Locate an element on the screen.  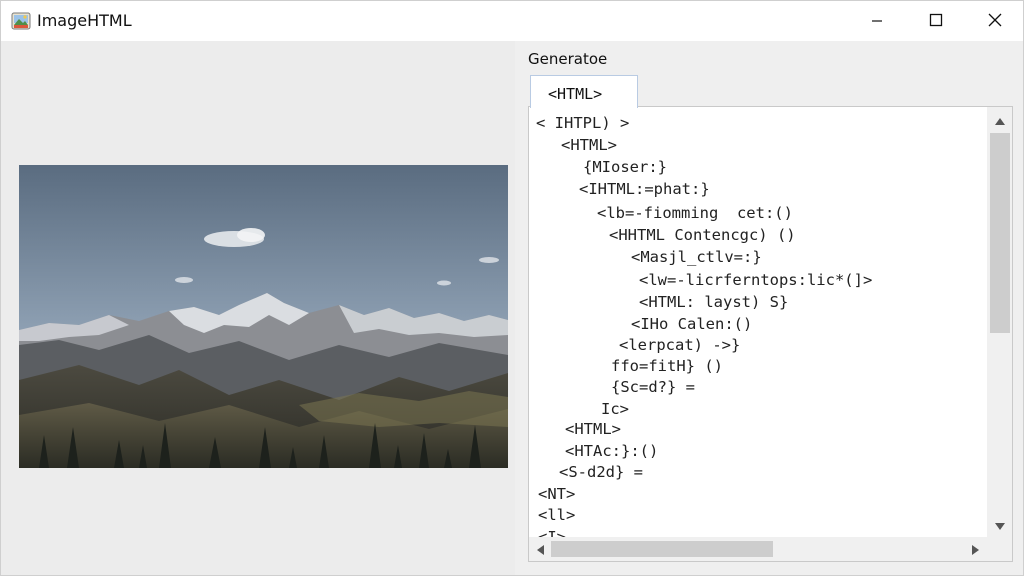
scroll-right-button is located at coordinates (976, 549).